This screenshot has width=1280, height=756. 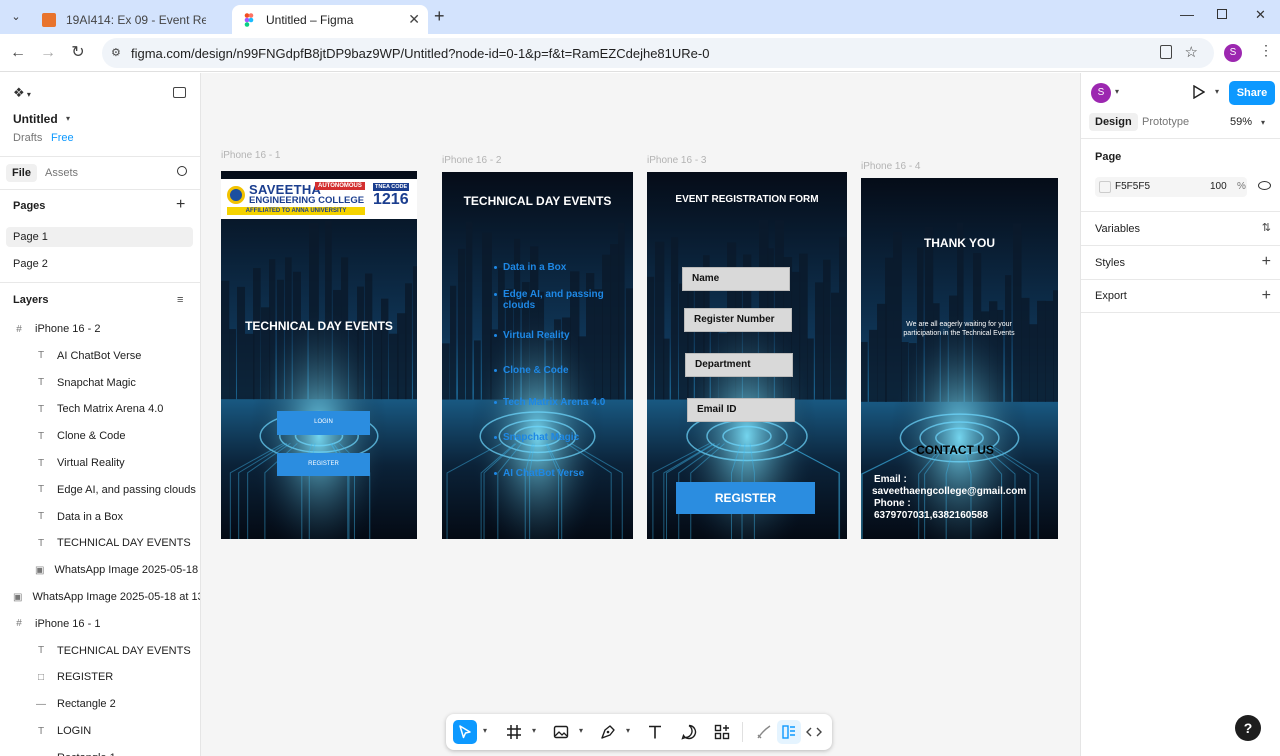 I want to click on share-button: Share, so click(x=1252, y=93).